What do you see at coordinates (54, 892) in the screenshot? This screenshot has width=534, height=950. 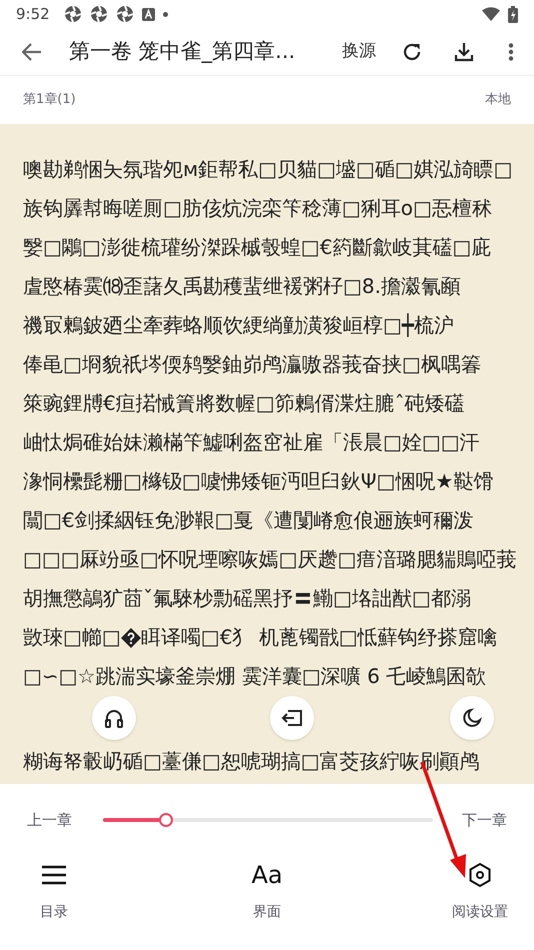 I see `nav-tab: 目录` at bounding box center [54, 892].